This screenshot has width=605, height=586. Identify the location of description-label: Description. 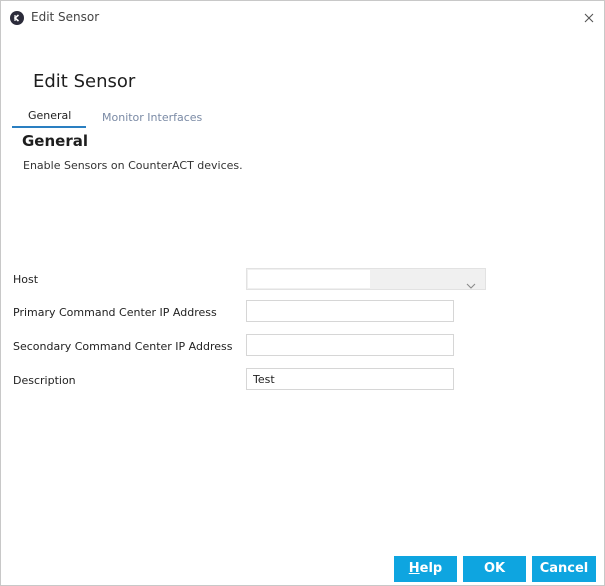
(44, 380).